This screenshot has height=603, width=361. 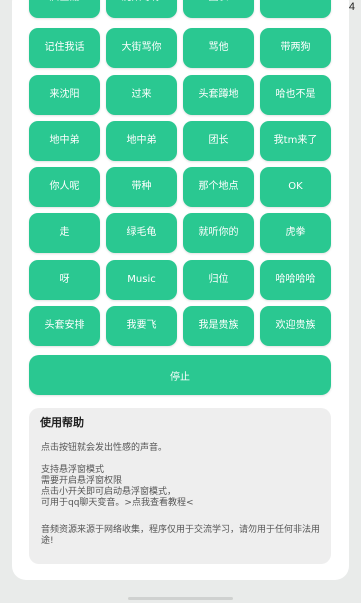 I want to click on sound-button: 那个地点, so click(x=218, y=187).